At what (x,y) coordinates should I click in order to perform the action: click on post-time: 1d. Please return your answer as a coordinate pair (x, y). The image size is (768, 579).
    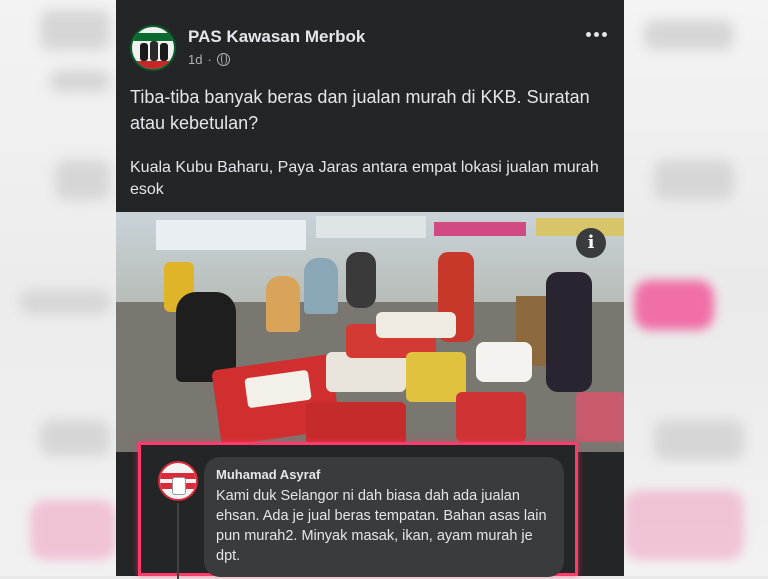
    Looking at the image, I should click on (195, 59).